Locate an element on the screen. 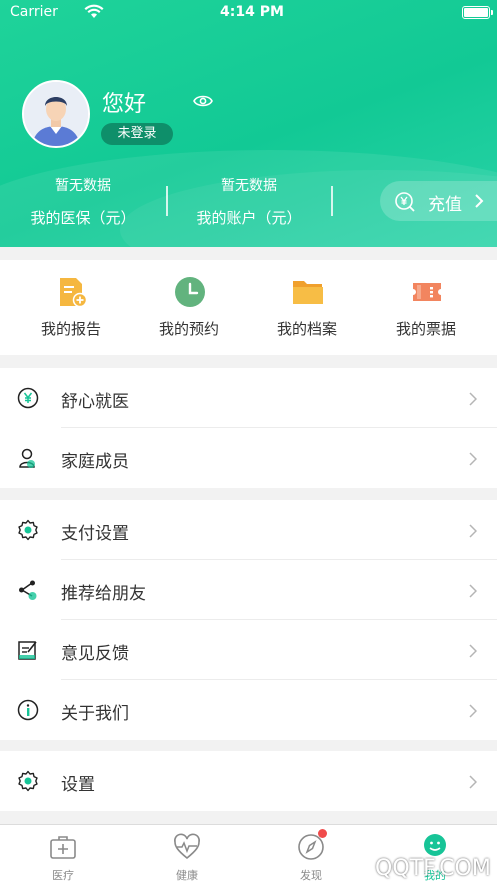 This screenshot has width=497, height=883. menu-item-settings: 设置 is located at coordinates (248, 781).